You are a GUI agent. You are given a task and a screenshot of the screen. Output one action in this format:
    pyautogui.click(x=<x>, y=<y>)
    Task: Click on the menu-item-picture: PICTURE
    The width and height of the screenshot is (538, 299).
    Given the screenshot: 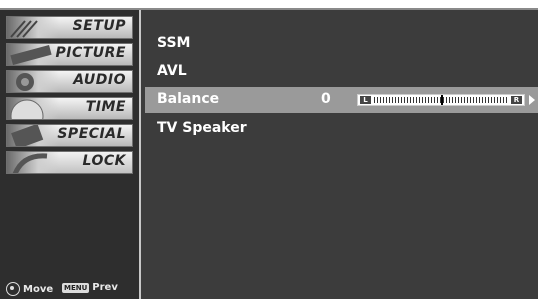 What is the action you would take?
    pyautogui.click(x=69, y=54)
    